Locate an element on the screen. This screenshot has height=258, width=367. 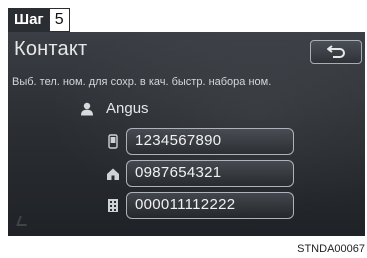
corner-decoration is located at coordinates (23, 221).